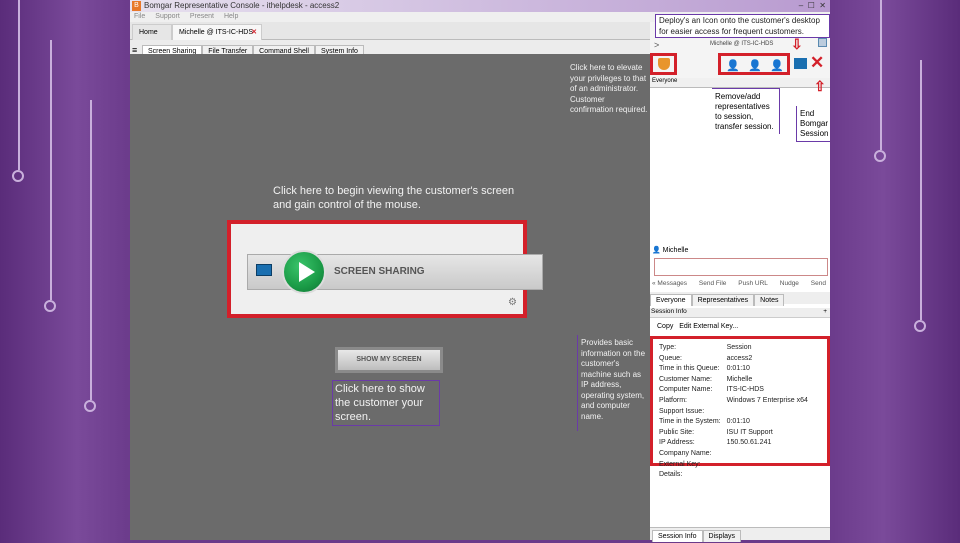  Describe the element at coordinates (167, 16) in the screenshot. I see `menu-support: Support` at that location.